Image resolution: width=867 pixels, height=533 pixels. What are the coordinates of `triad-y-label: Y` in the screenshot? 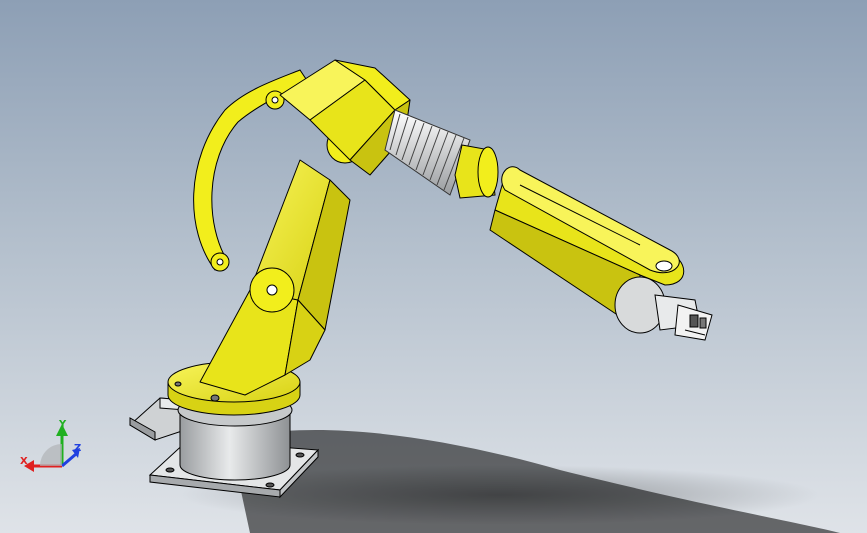 It's located at (62, 424).